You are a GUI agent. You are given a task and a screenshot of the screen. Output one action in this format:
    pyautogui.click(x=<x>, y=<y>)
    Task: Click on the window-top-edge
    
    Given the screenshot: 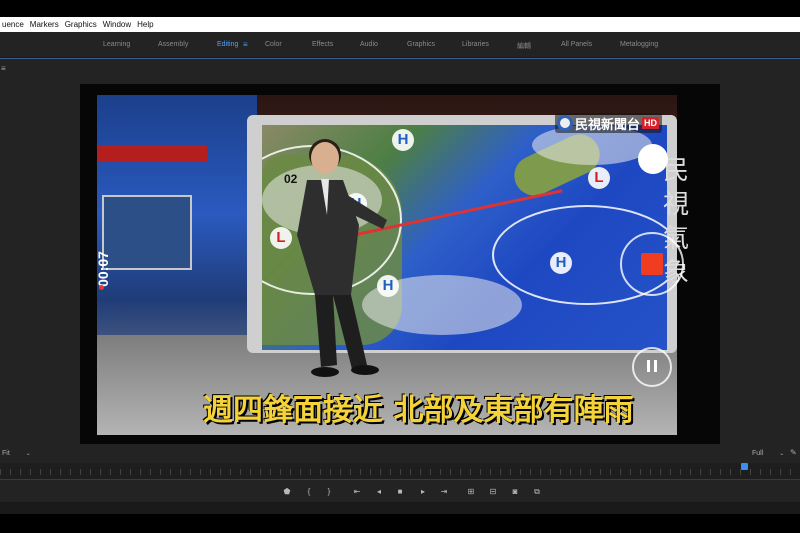 What is the action you would take?
    pyautogui.click(x=400, y=8)
    